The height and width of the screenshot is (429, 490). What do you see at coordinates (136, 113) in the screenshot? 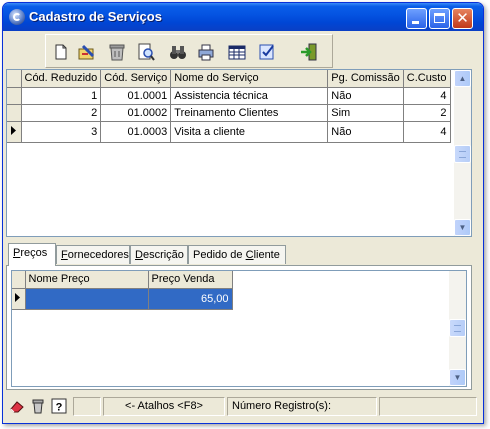
I see `cell-cod-servico: 01.0002` at bounding box center [136, 113].